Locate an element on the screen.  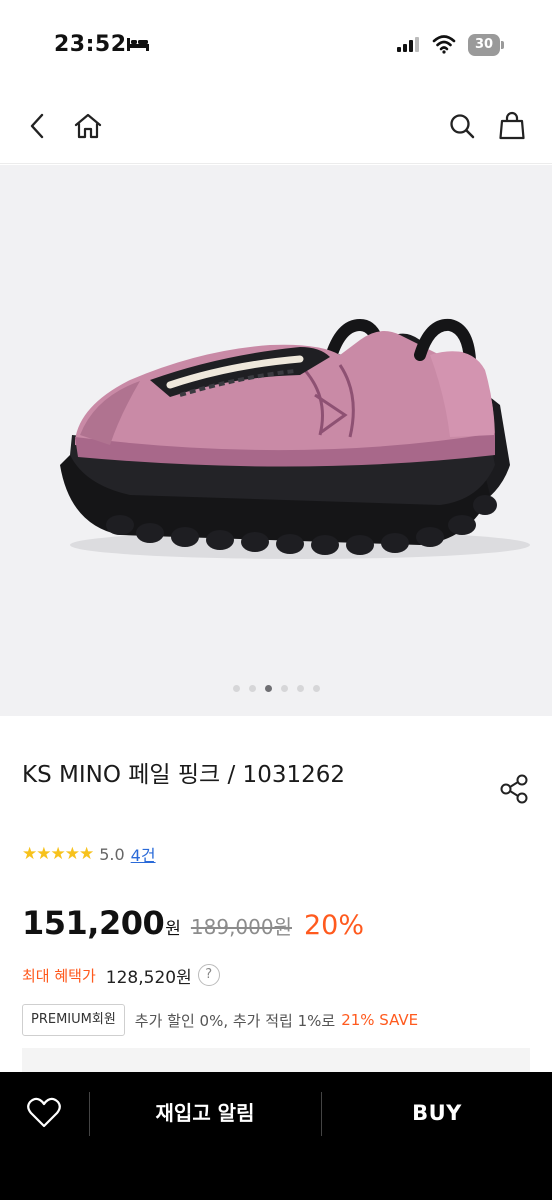
gallery-dot-active is located at coordinates (268, 688).